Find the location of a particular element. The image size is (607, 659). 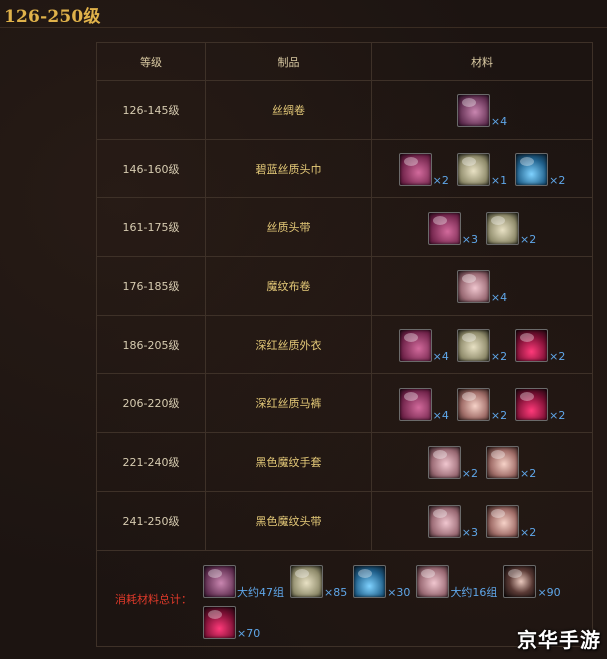

materials-list: ×2 ×1 ×2 is located at coordinates (482, 169).